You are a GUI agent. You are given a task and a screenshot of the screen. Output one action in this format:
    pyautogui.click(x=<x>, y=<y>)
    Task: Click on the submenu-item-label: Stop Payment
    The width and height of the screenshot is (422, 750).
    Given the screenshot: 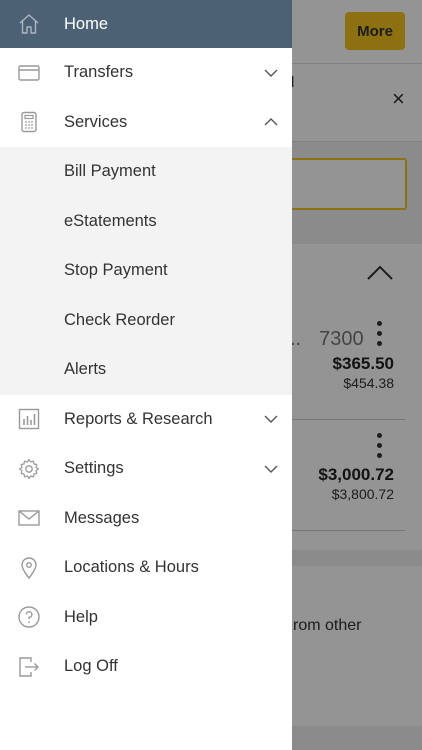 What is the action you would take?
    pyautogui.click(x=116, y=270)
    